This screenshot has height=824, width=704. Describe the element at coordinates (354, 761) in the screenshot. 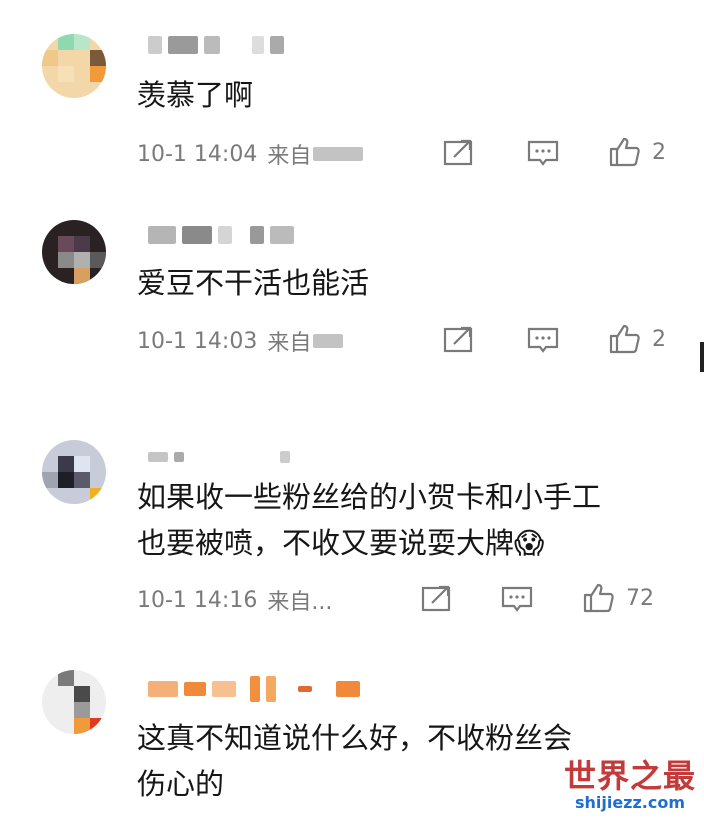

I see `comment-text: 这真不知道说什么好，不收粉丝会 伤心的` at that location.